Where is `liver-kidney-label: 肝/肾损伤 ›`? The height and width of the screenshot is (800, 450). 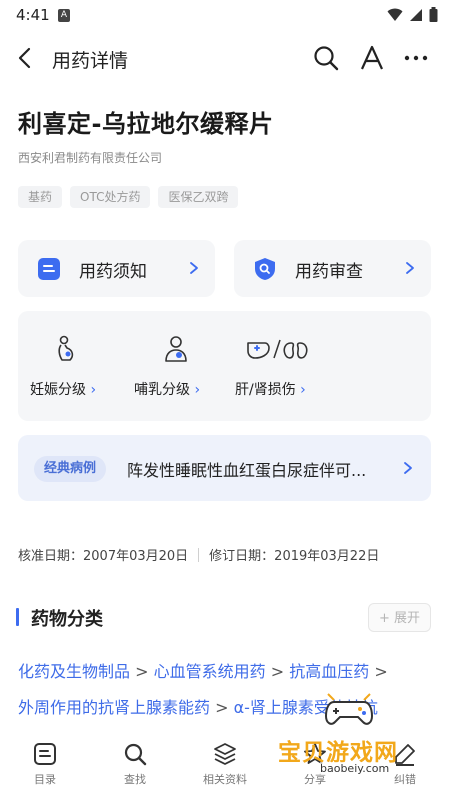 liver-kidney-label: 肝/肾损伤 › is located at coordinates (270, 390).